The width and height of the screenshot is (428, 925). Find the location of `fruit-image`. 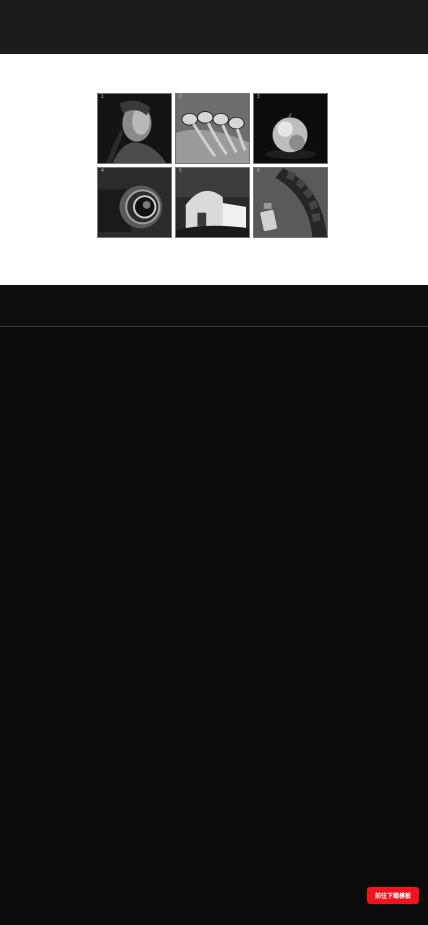

fruit-image is located at coordinates (290, 128).